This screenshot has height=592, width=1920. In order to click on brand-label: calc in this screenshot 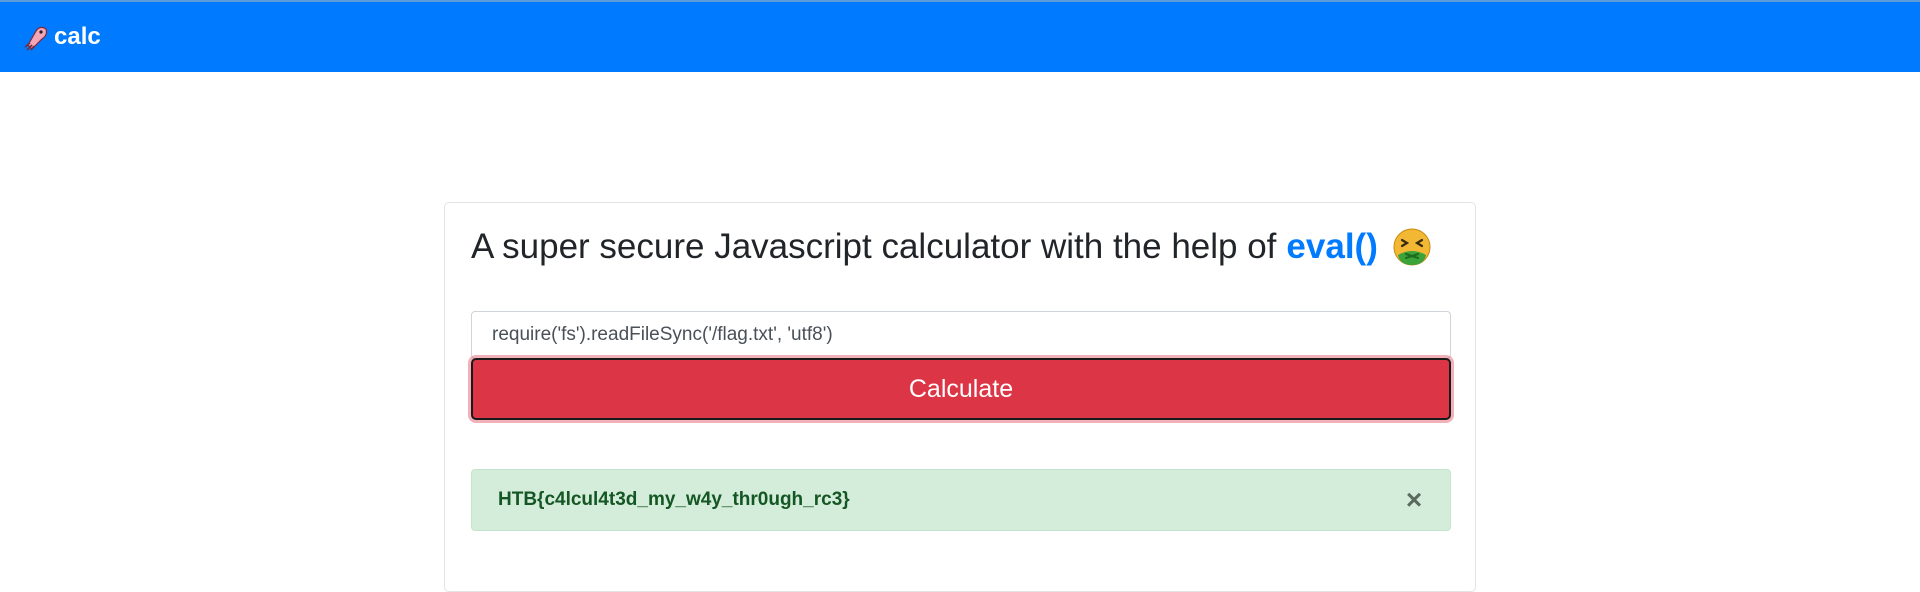, I will do `click(77, 36)`.